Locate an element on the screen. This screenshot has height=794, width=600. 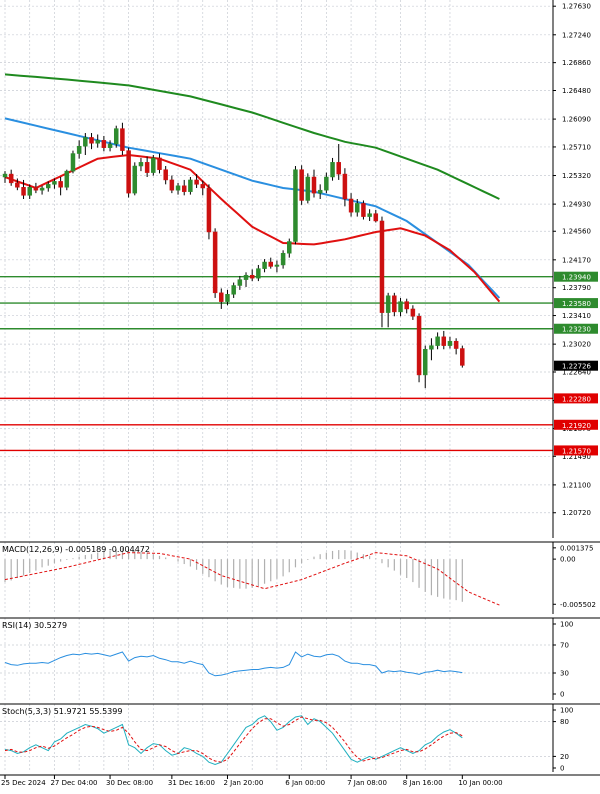
current-price-label: 1.22726 is located at coordinates (576, 367).